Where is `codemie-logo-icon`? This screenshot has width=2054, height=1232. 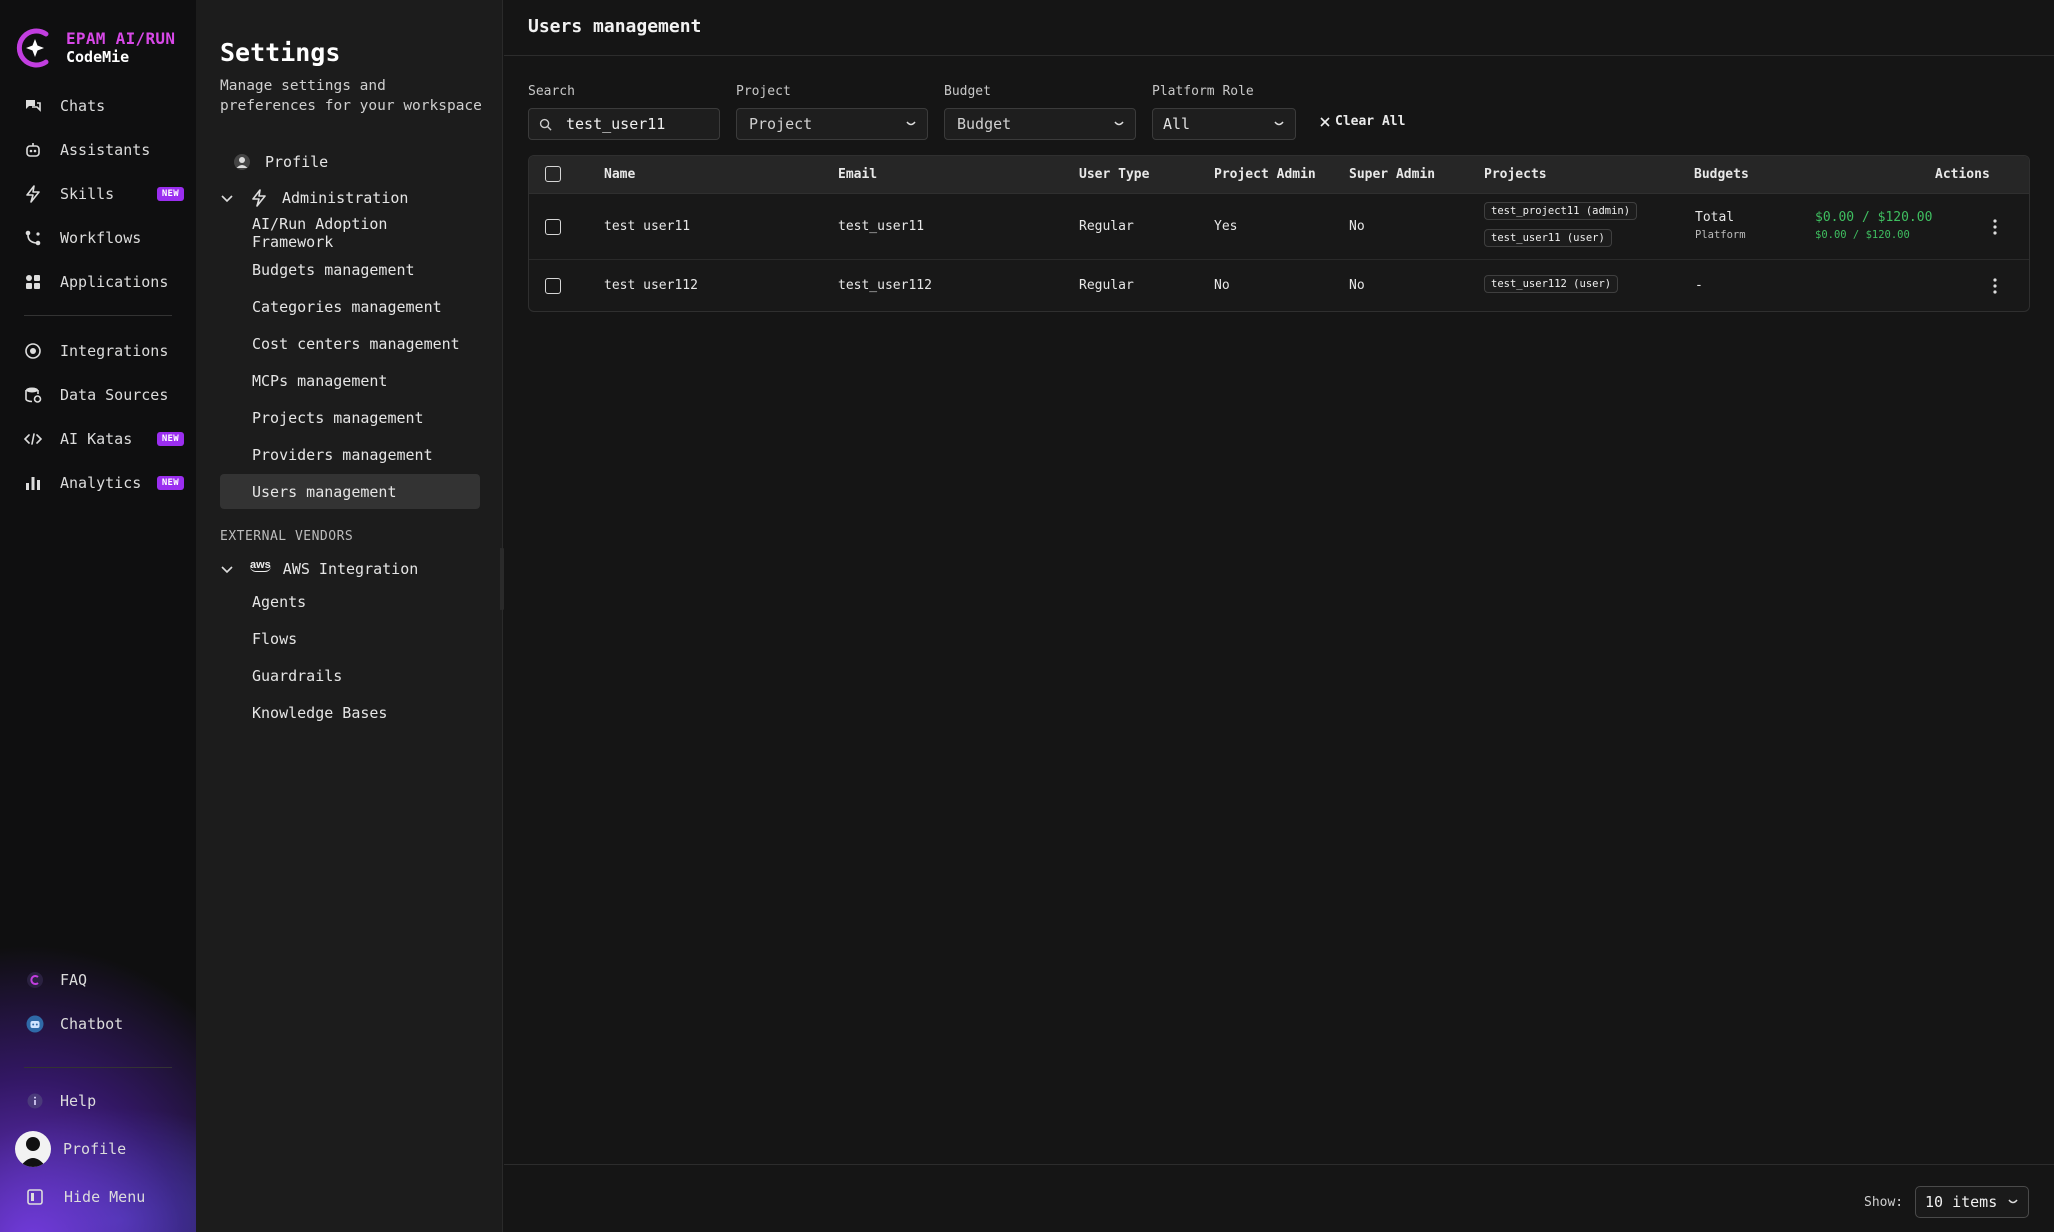
codemie-logo-icon is located at coordinates (32, 48).